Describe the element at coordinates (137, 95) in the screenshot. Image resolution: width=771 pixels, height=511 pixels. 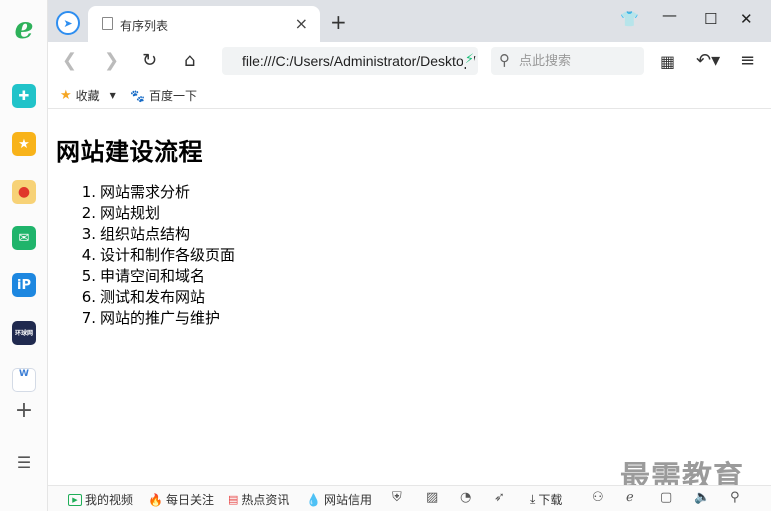
I see `baidu-paw-icon: 🐾` at that location.